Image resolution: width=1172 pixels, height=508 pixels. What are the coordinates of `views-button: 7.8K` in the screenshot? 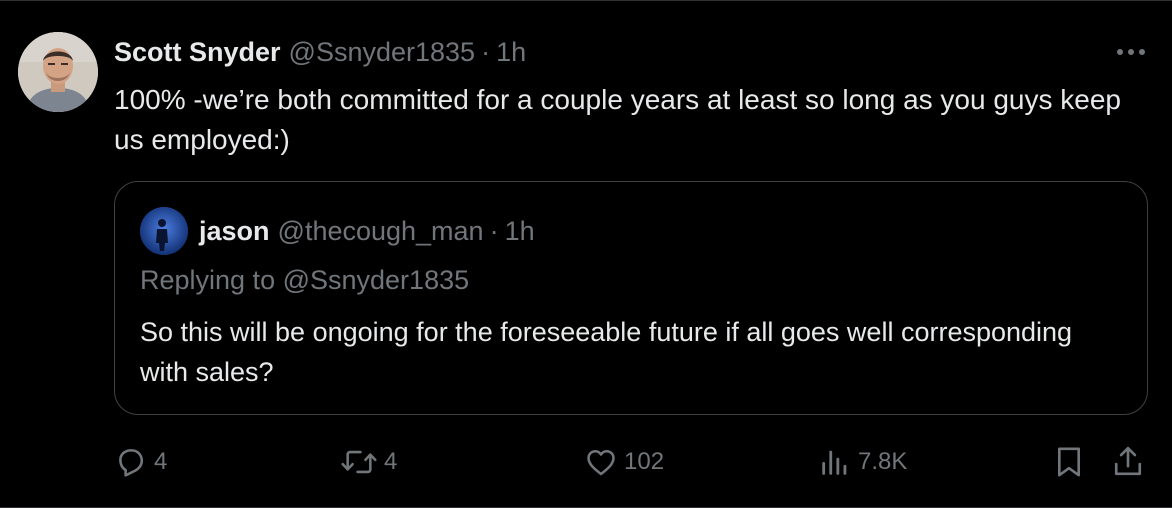 It's located at (862, 462).